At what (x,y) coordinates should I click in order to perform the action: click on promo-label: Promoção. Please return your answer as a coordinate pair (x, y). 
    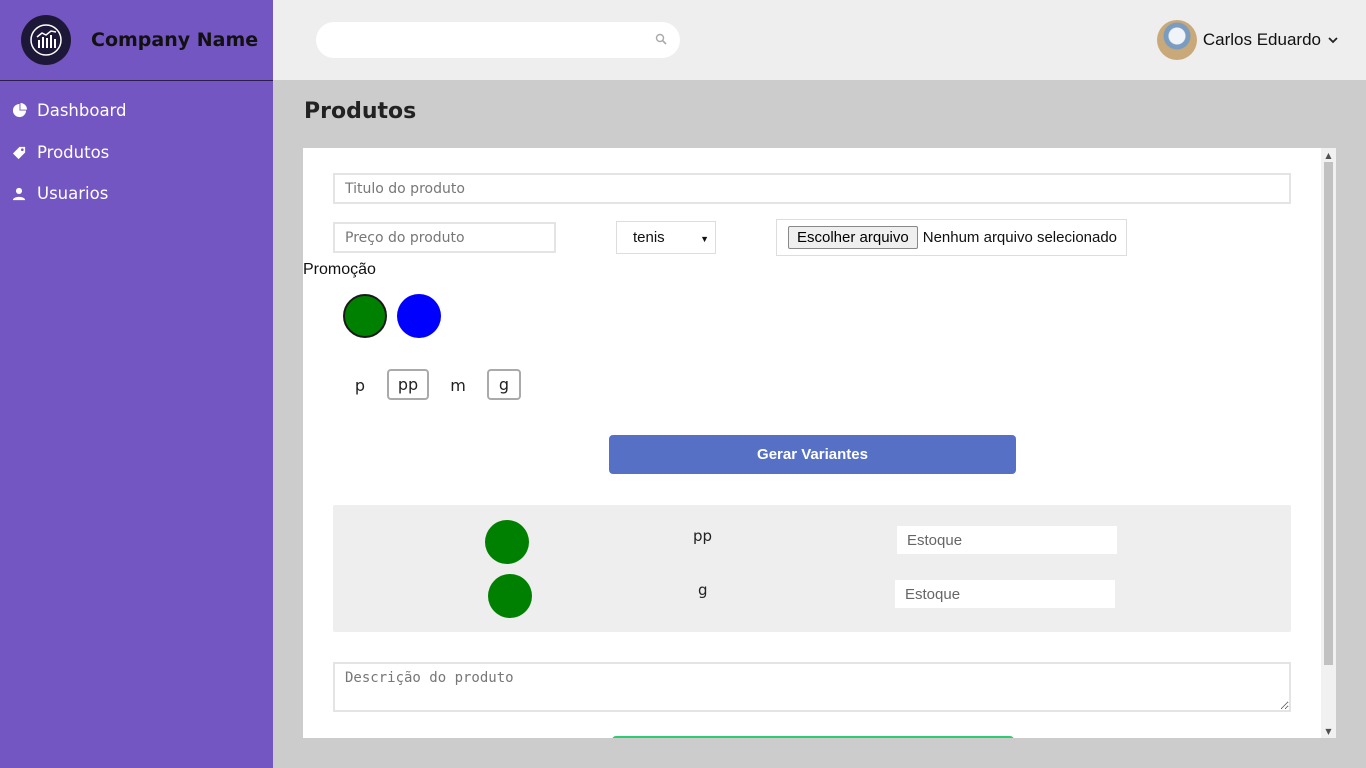
    Looking at the image, I should click on (339, 269).